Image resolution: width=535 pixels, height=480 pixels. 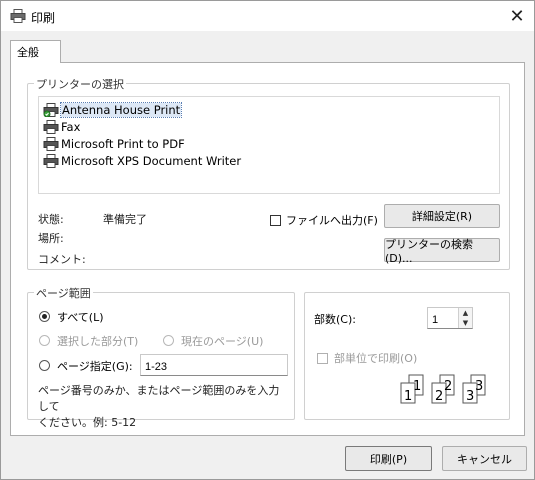 What do you see at coordinates (51, 219) in the screenshot?
I see `status-label: 状態:` at bounding box center [51, 219].